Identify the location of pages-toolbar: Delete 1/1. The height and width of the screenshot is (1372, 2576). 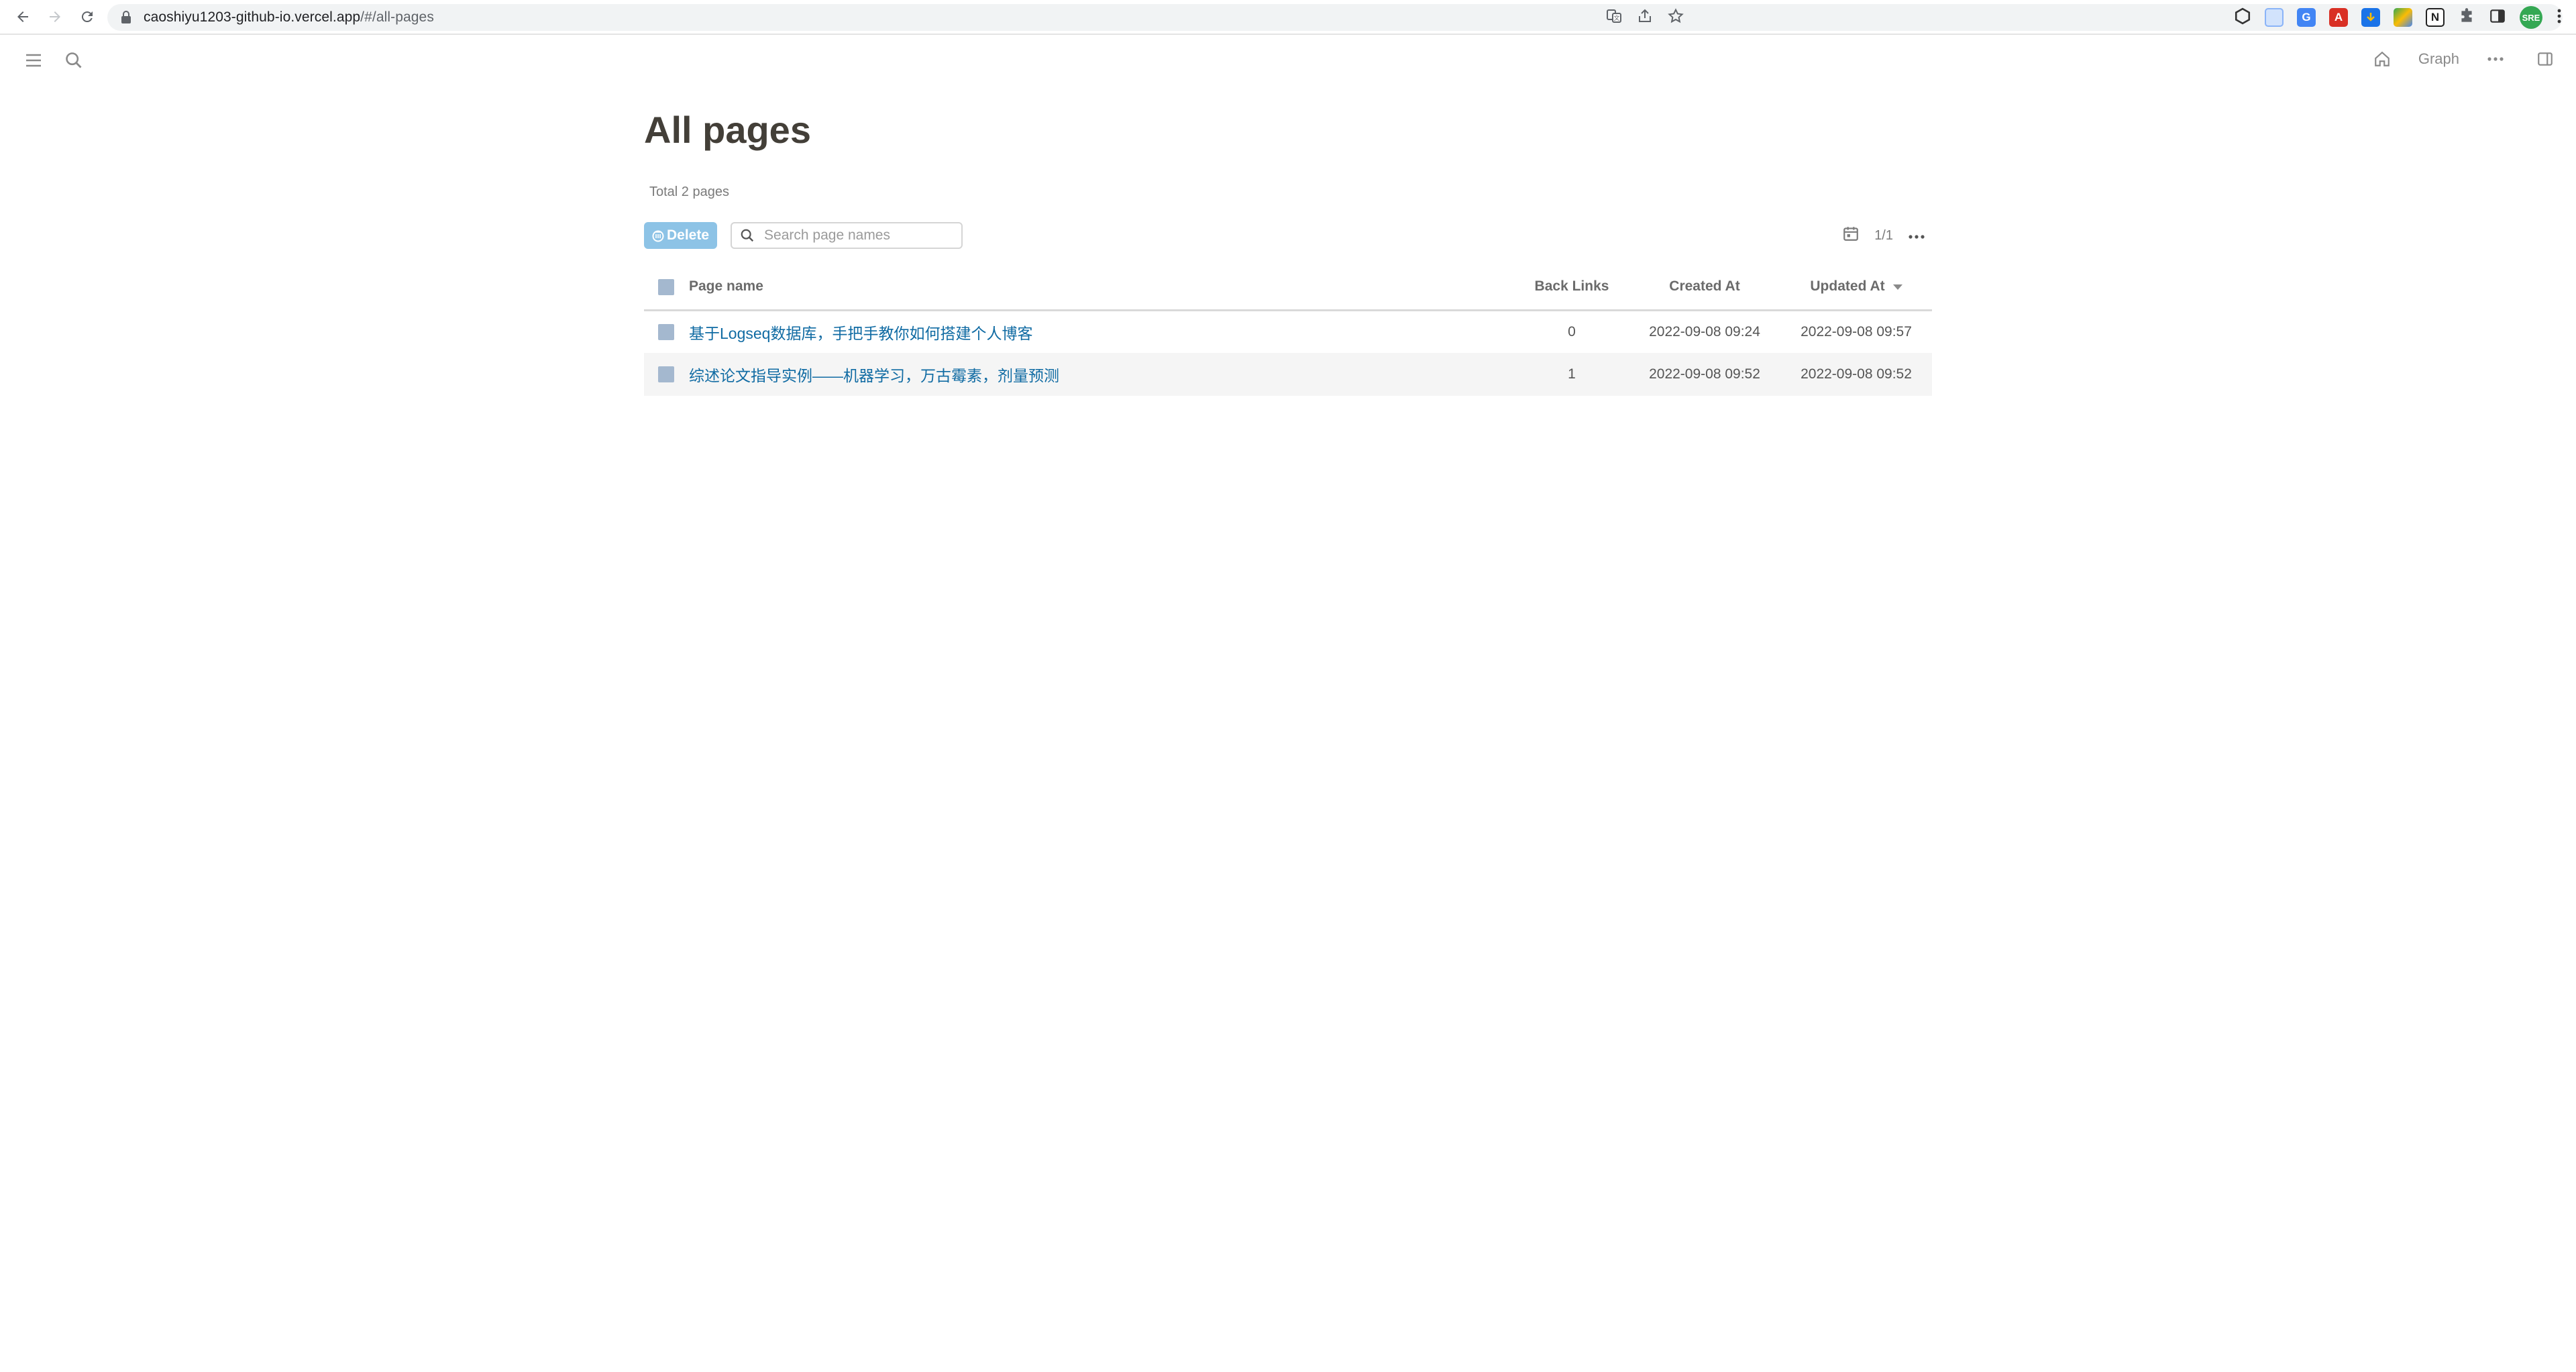
(1288, 235).